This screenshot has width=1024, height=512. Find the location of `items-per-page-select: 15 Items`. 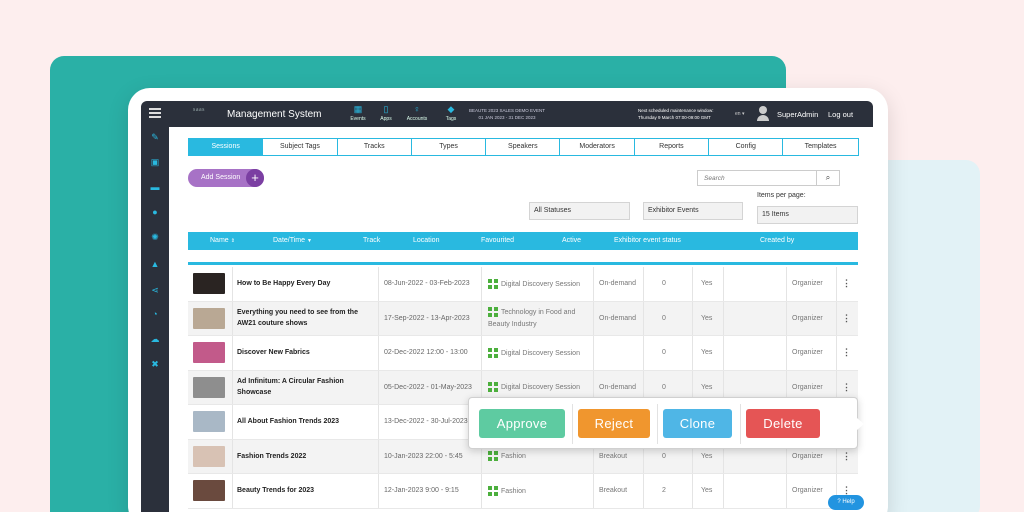

items-per-page-select: 15 Items is located at coordinates (807, 215).